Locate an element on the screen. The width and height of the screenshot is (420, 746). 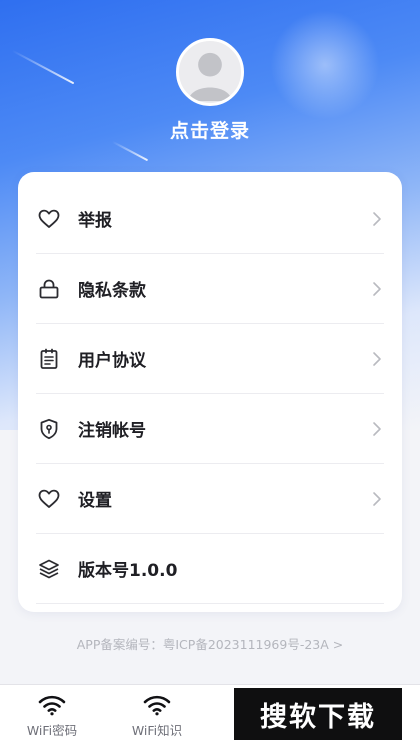
menu-item-label: 举报 is located at coordinates (95, 221).